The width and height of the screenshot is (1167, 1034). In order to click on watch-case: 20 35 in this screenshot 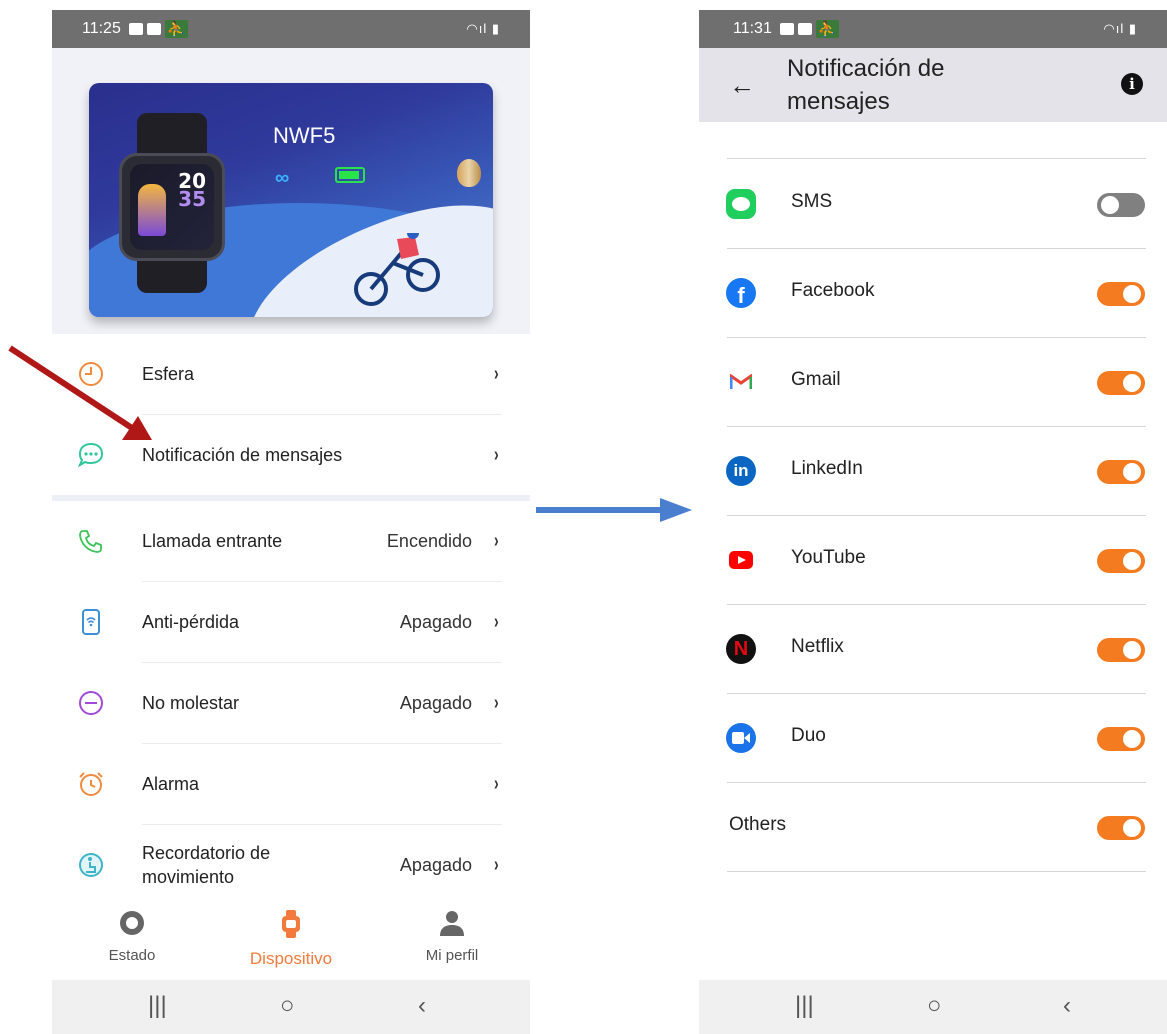, I will do `click(172, 207)`.